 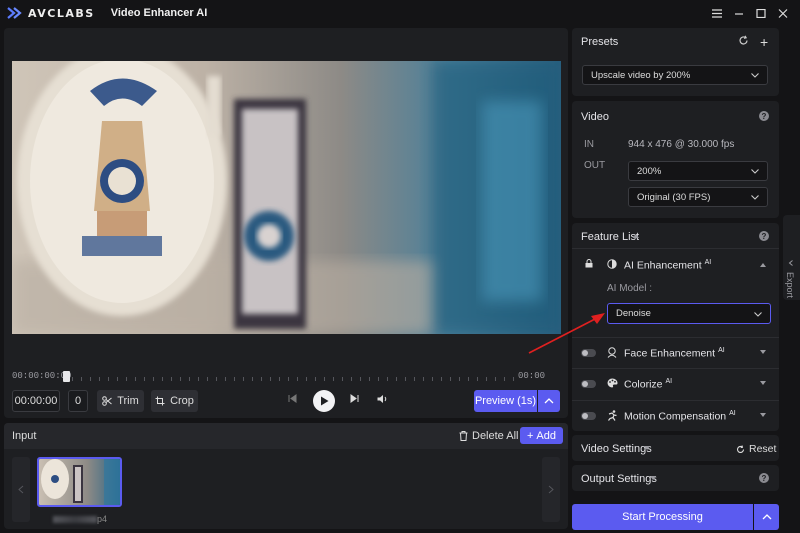 What do you see at coordinates (532, 376) in the screenshot?
I see `timeline-end-time: 00:00` at bounding box center [532, 376].